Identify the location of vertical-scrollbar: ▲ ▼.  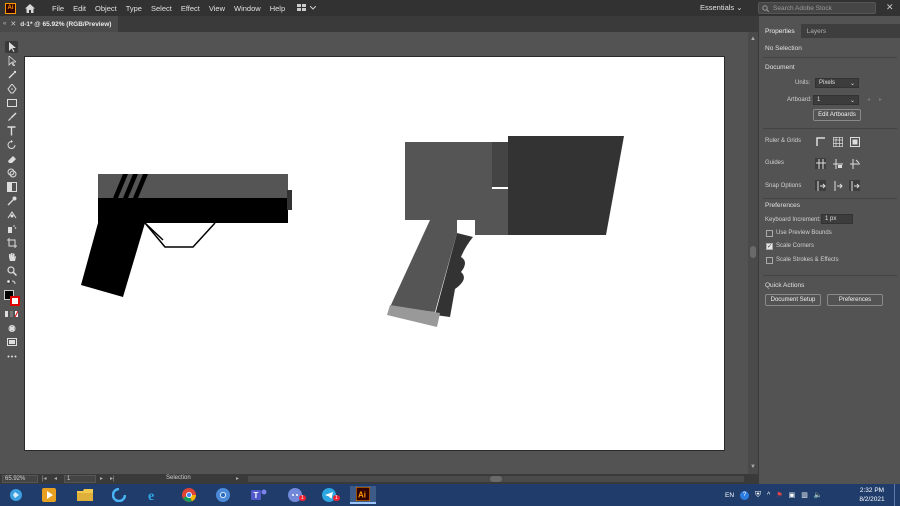
(753, 253).